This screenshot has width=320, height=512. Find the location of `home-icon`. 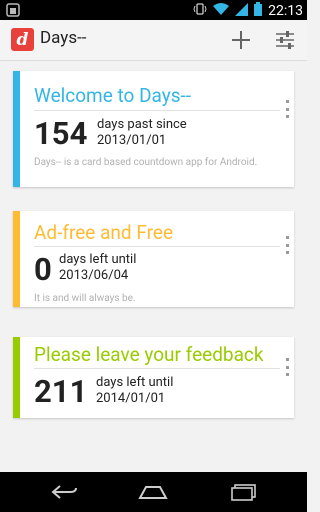

home-icon is located at coordinates (153, 492).